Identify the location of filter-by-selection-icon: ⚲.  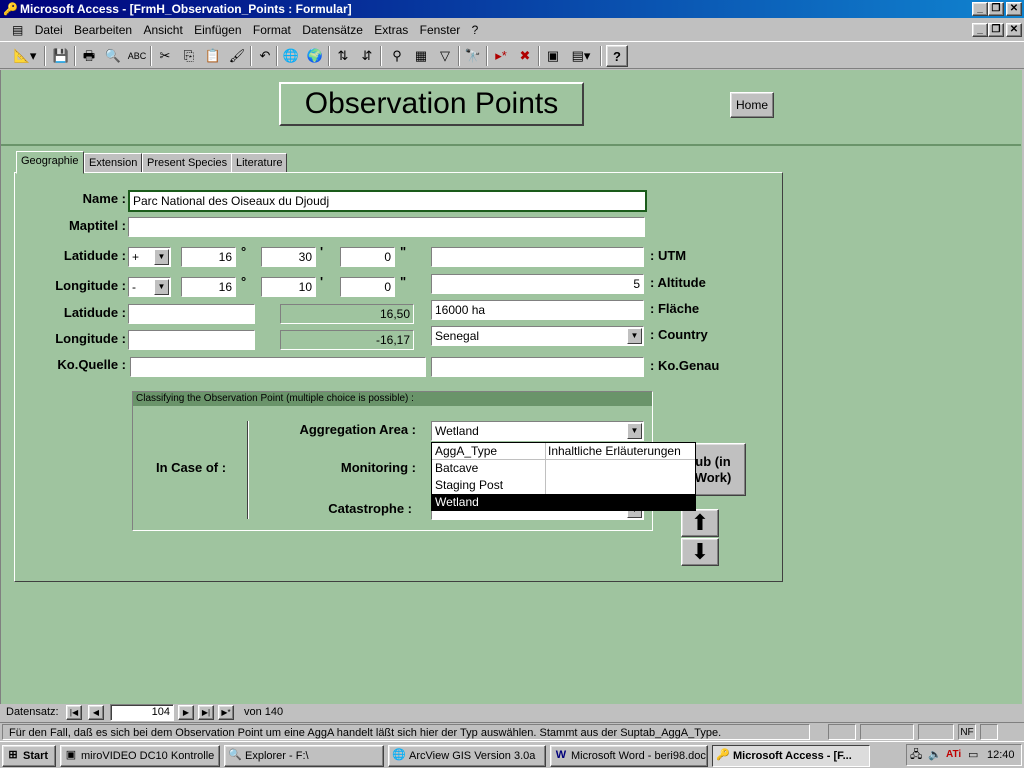
(397, 56).